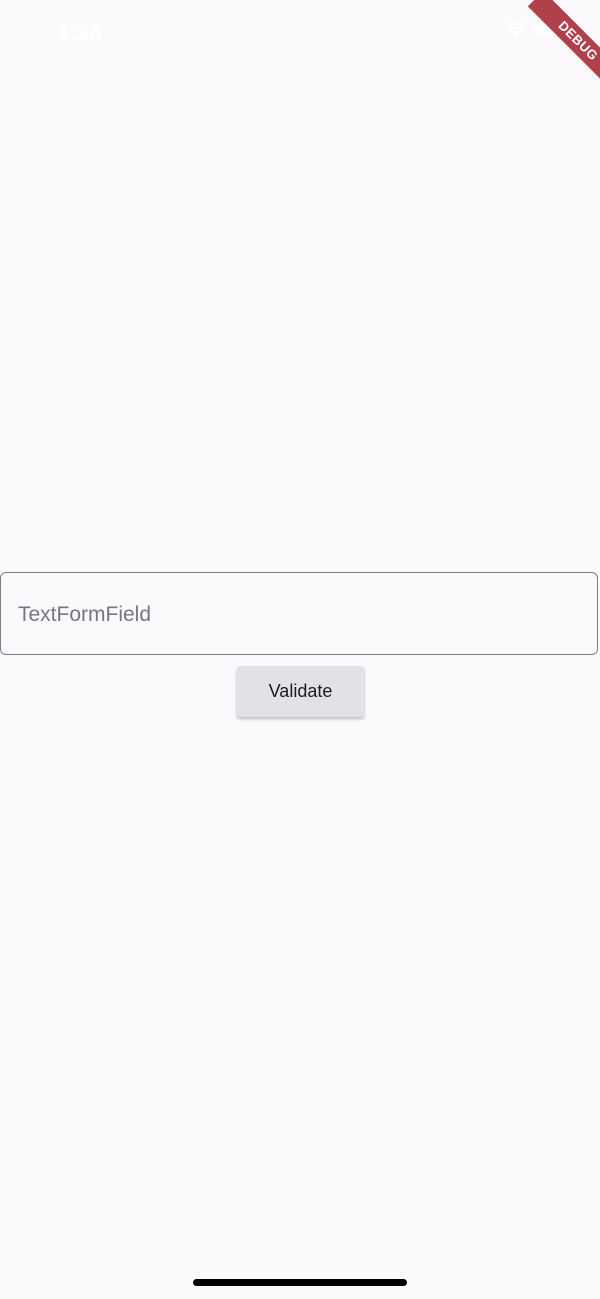 This screenshot has height=1299, width=600. I want to click on status-time: 1:36, so click(80, 32).